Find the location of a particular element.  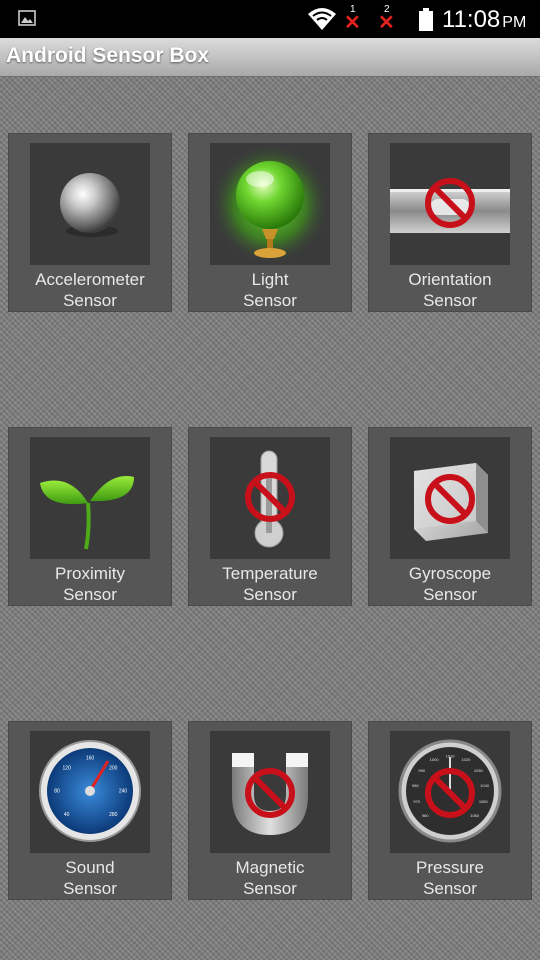

tile-label: Proximity Sensor is located at coordinates (90, 584).